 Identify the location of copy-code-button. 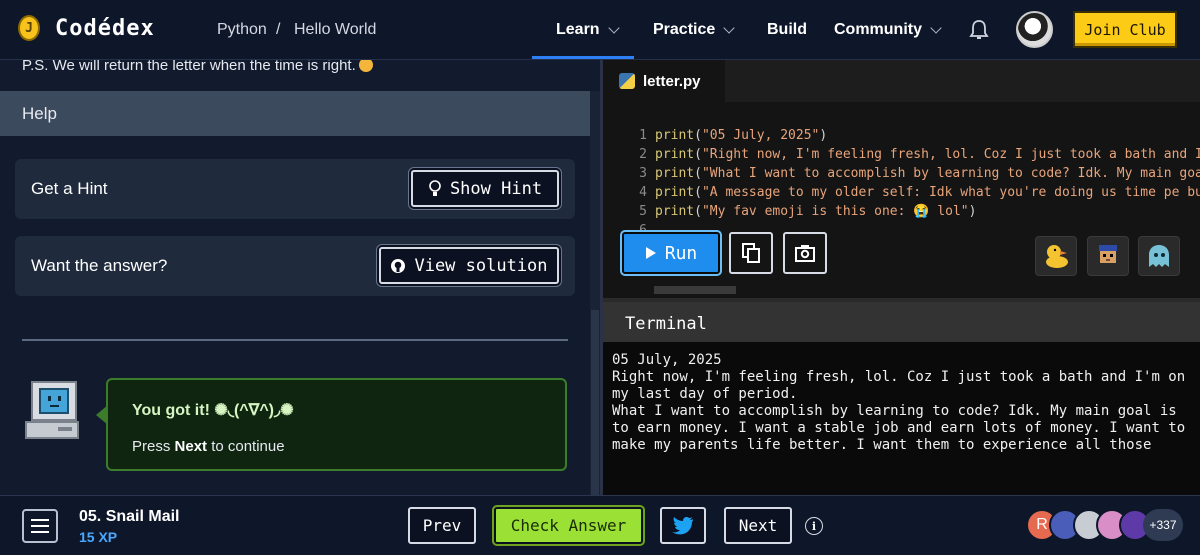
(751, 253).